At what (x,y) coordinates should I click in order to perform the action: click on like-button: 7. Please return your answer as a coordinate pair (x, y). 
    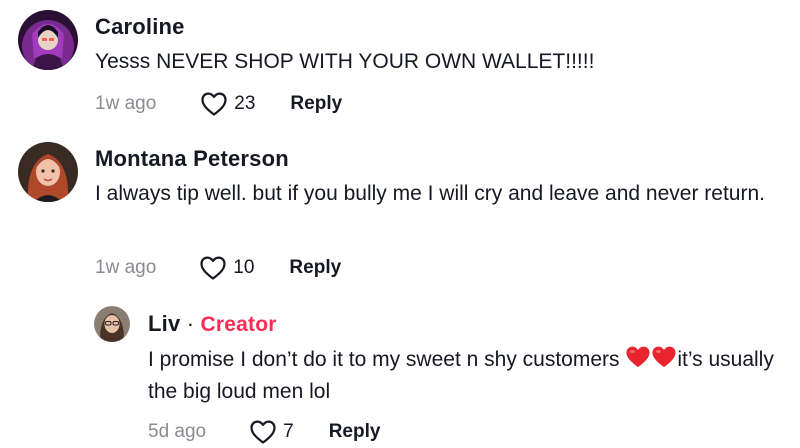
    Looking at the image, I should click on (271, 432).